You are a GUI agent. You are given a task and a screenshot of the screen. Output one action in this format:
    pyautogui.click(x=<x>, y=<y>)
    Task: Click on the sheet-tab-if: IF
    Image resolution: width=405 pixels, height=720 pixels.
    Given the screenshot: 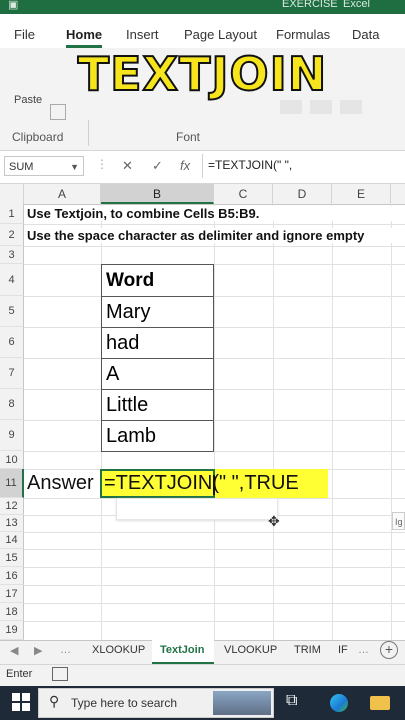 What is the action you would take?
    pyautogui.click(x=343, y=650)
    